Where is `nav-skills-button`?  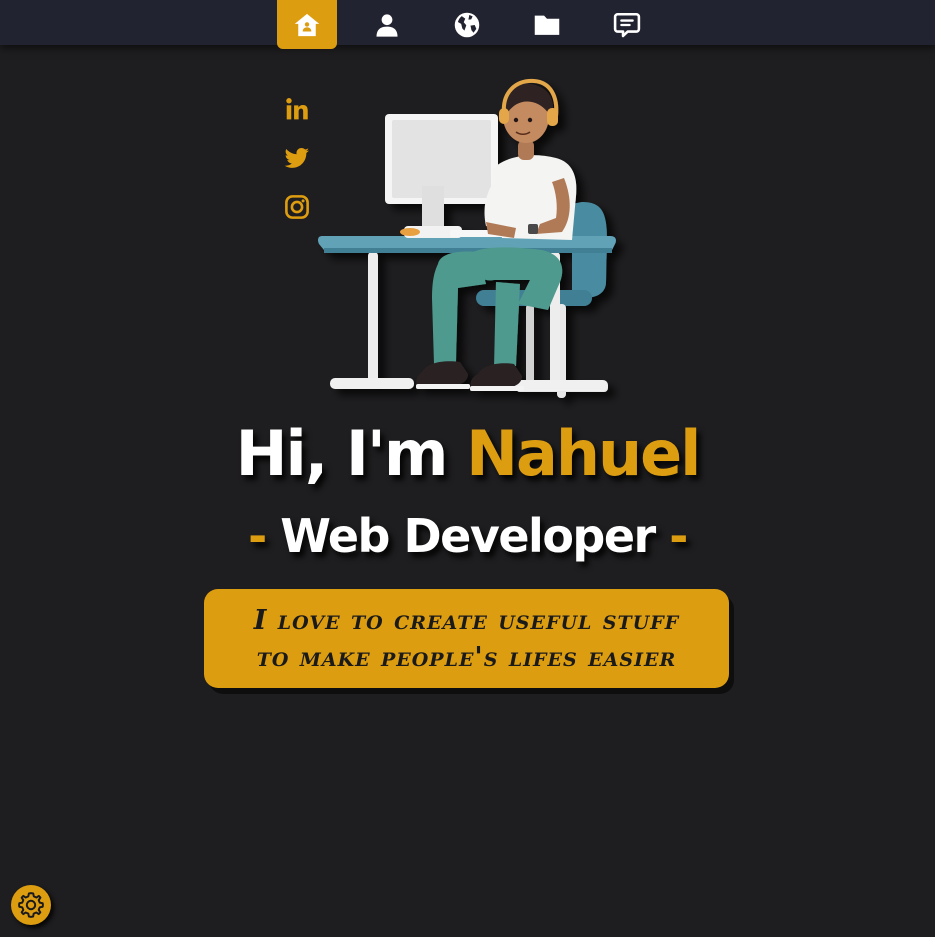
nav-skills-button is located at coordinates (467, 24).